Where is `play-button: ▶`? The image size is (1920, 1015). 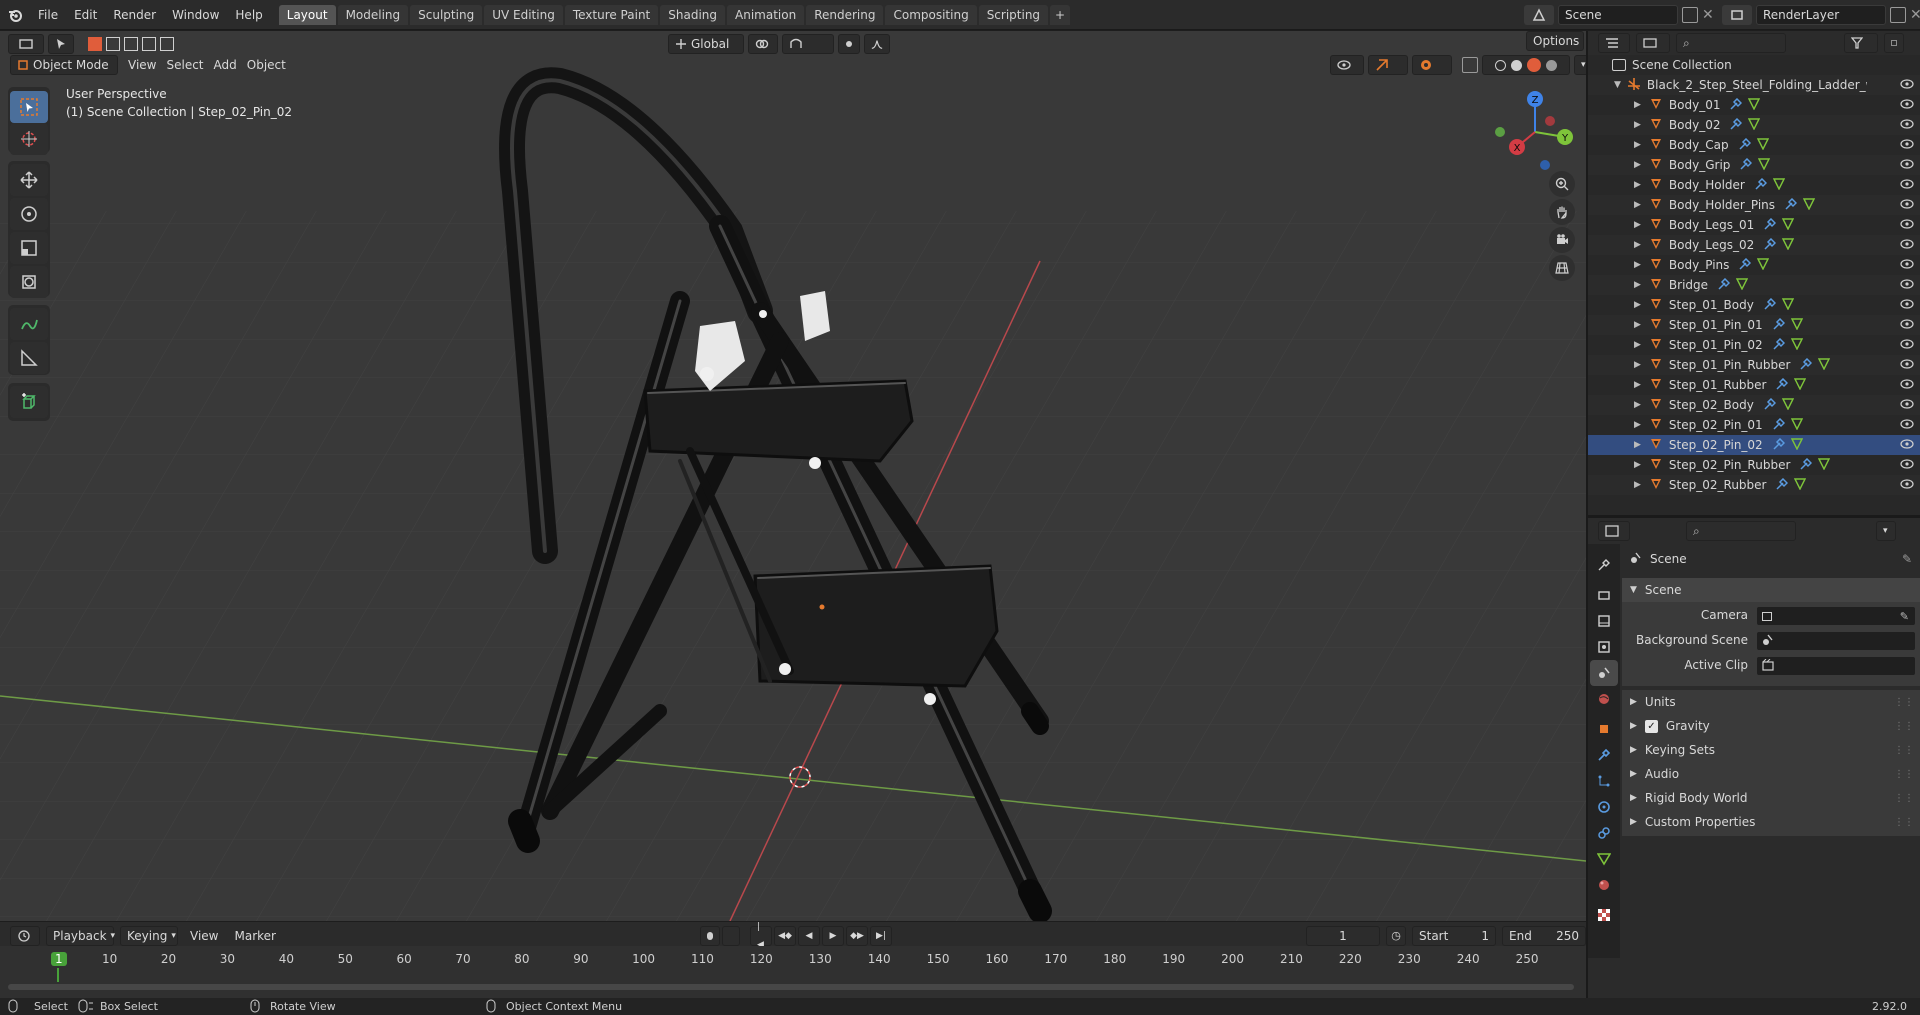
play-button: ▶ is located at coordinates (833, 936).